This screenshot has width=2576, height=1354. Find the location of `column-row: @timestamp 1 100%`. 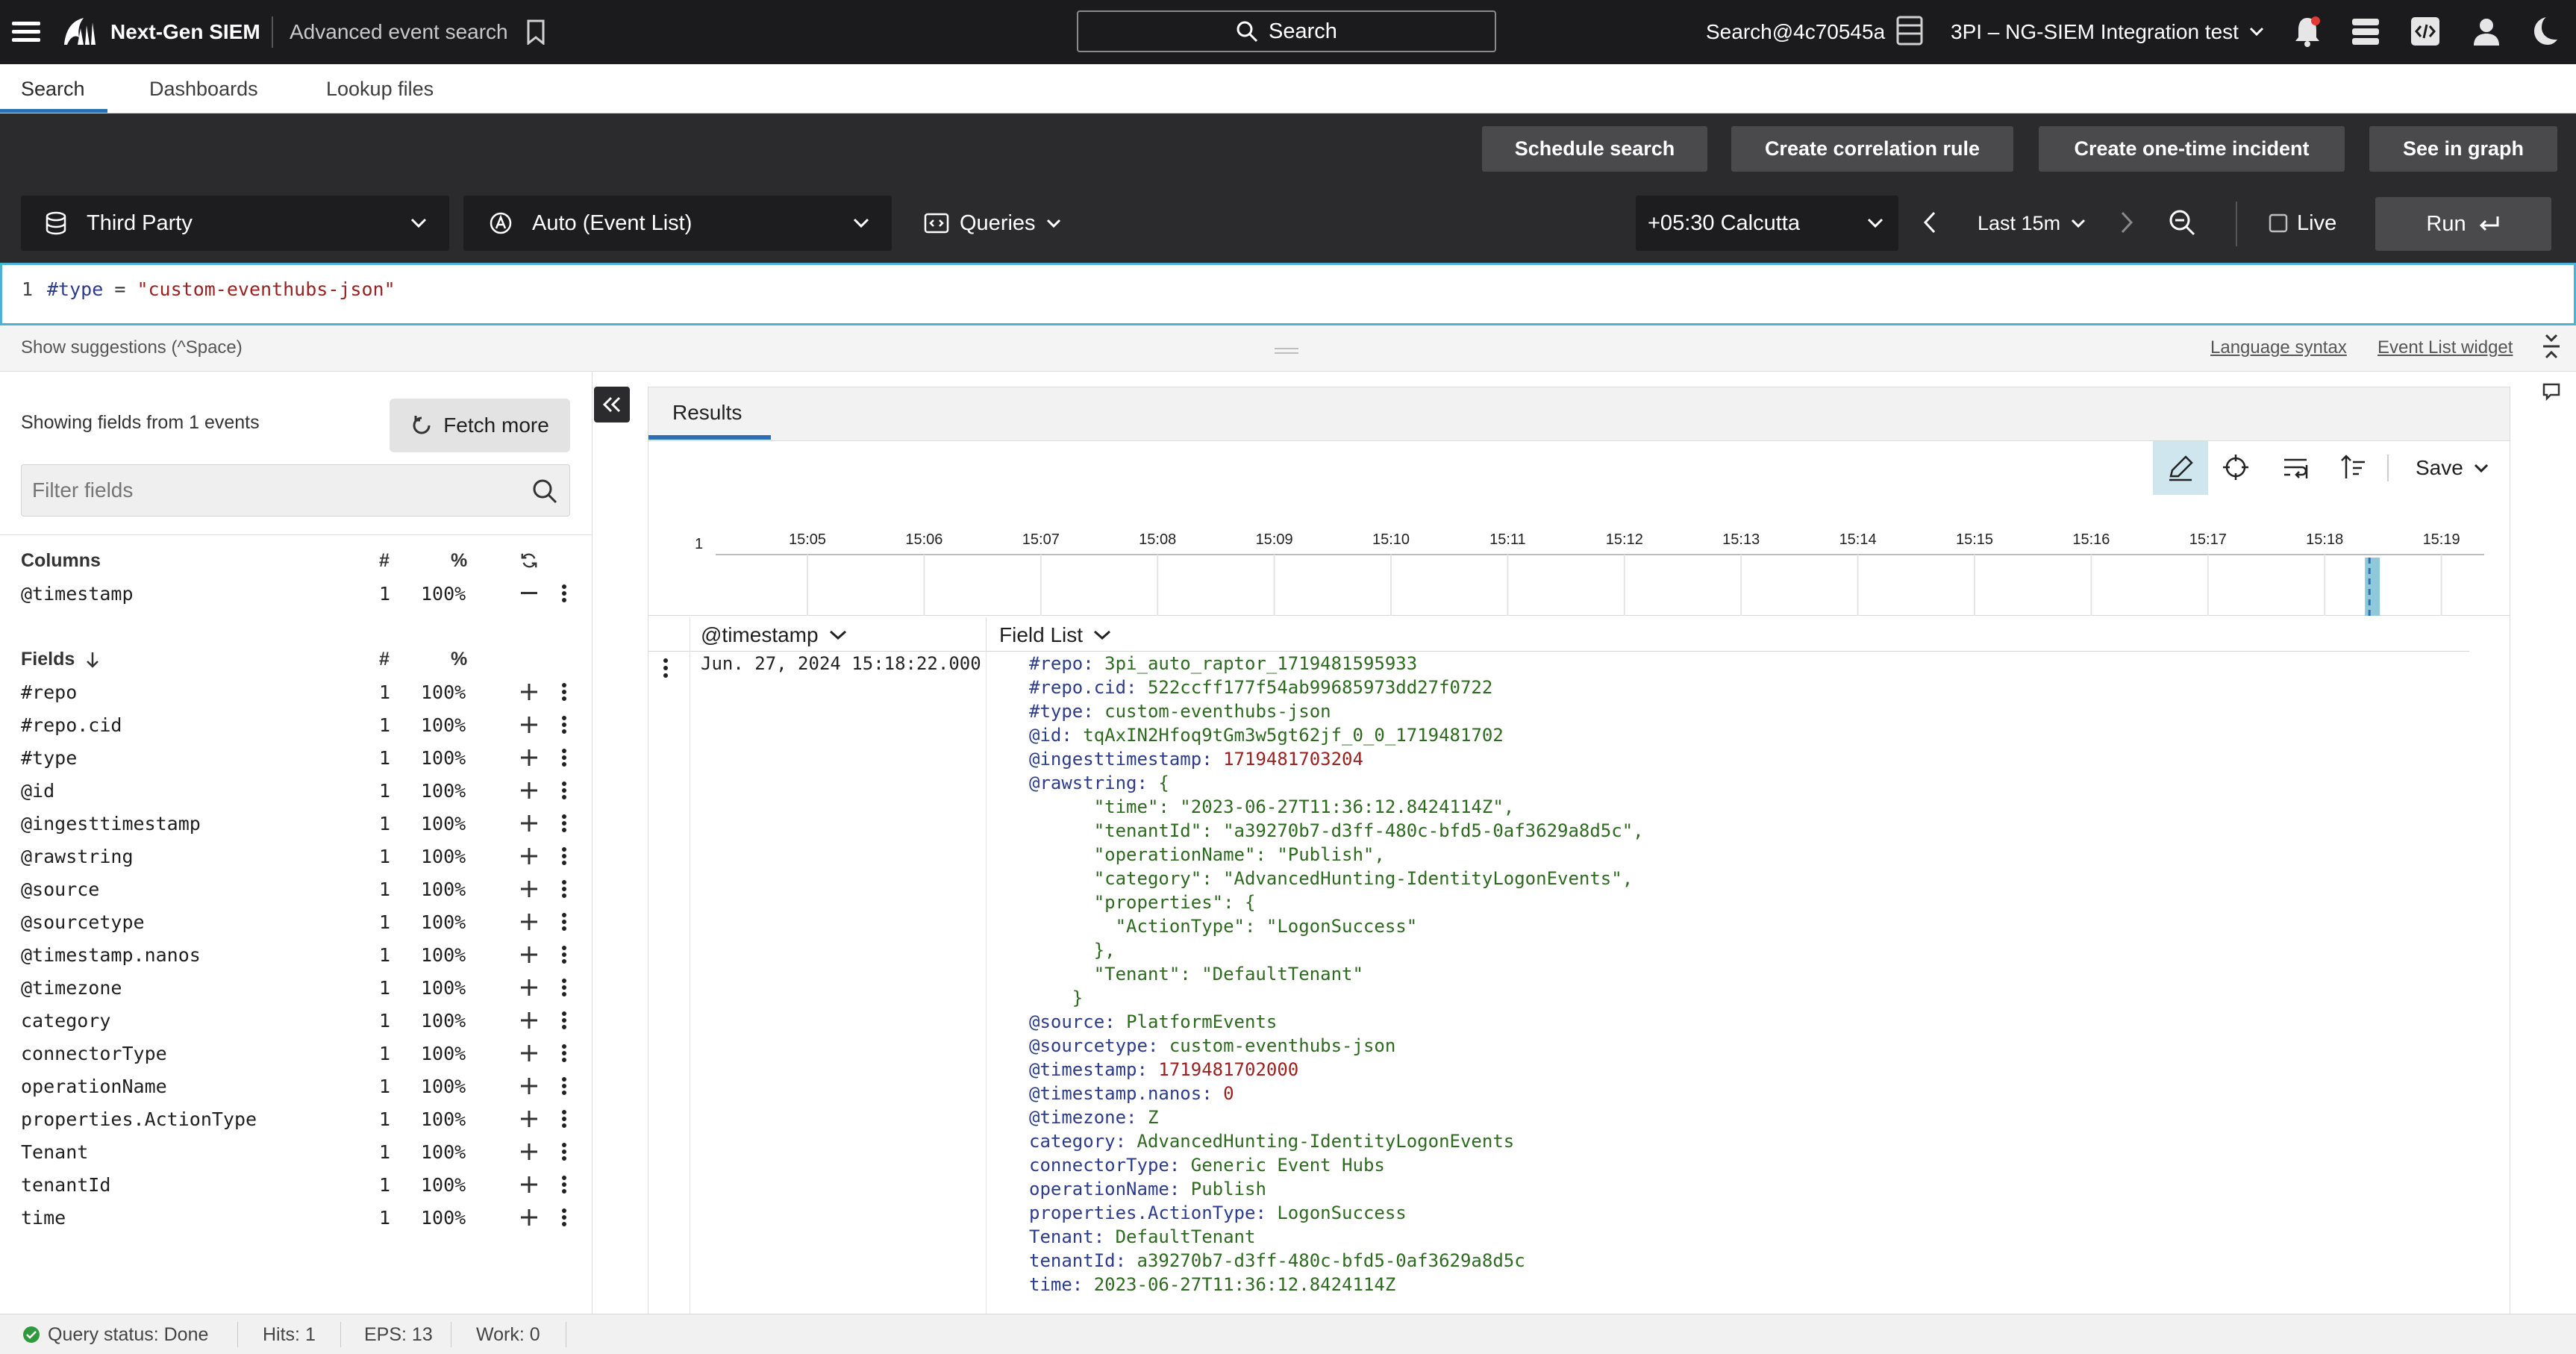

column-row: @timestamp 1 100% is located at coordinates (296, 593).